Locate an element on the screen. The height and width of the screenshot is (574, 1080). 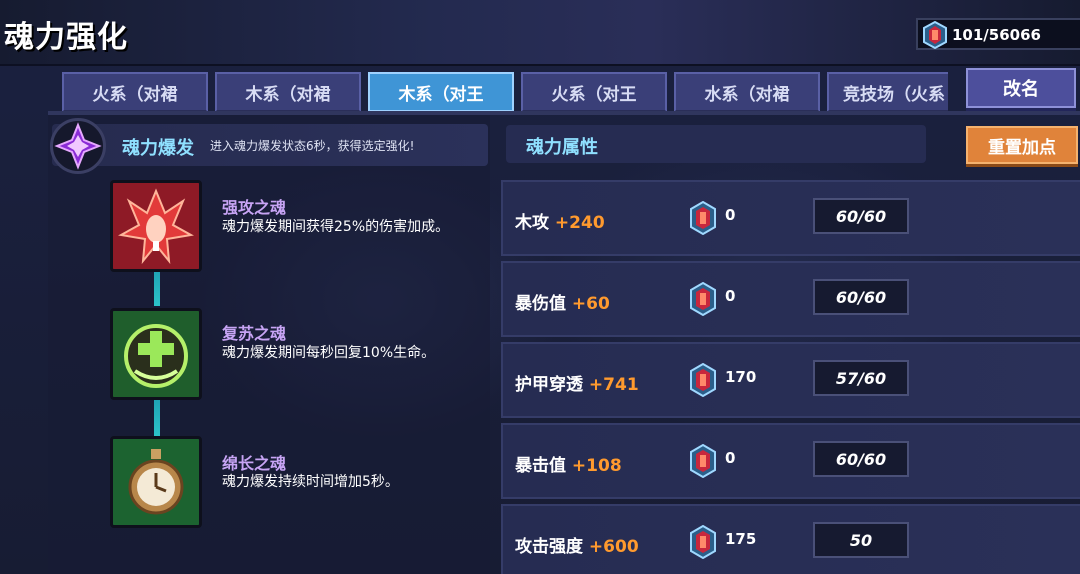
tab-water-vs-mobs: 水系（对裙 is located at coordinates (747, 92).